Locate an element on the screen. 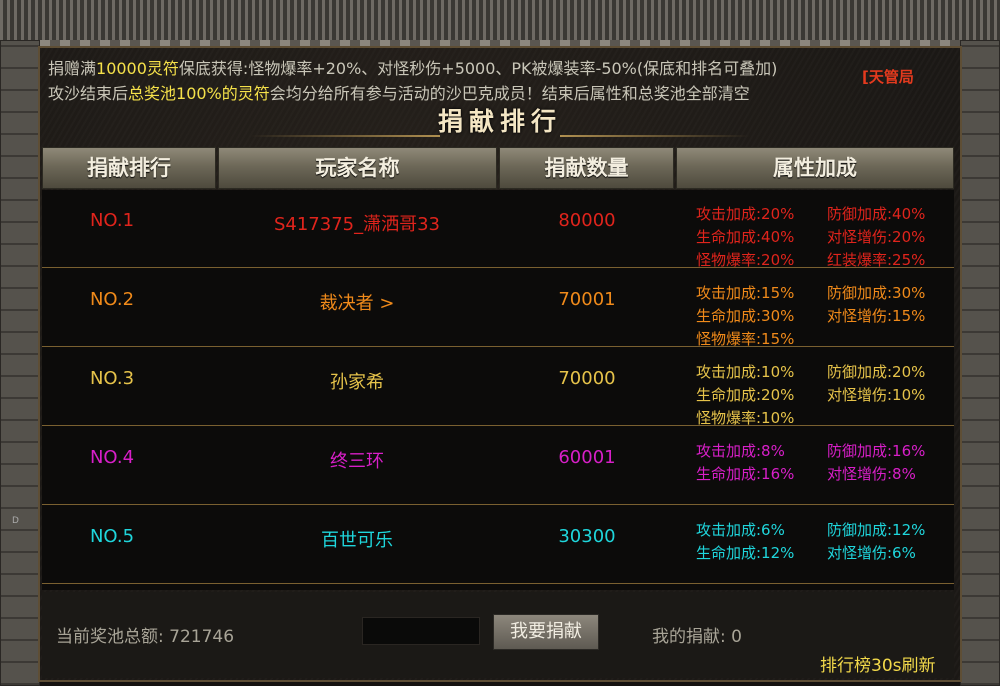 Image resolution: width=1000 pixels, height=686 pixels. attr-item: 防御加成:40% is located at coordinates (876, 214).